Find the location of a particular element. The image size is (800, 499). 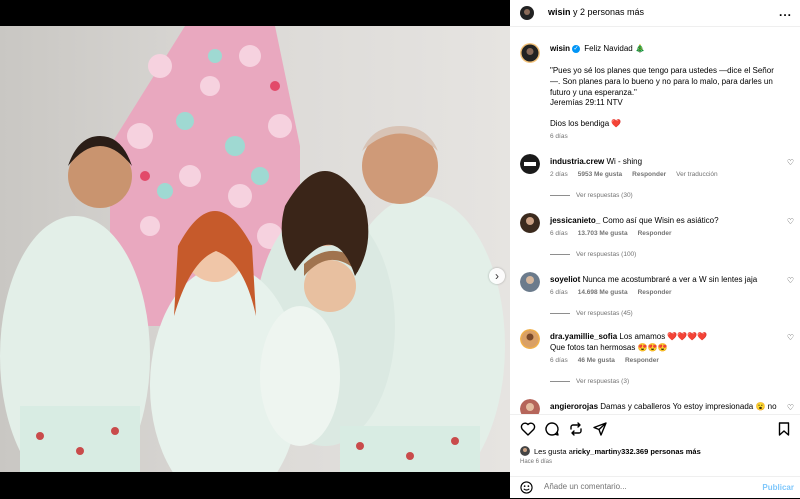

view-replies-label: Ver respuestas (45) is located at coordinates (604, 313).